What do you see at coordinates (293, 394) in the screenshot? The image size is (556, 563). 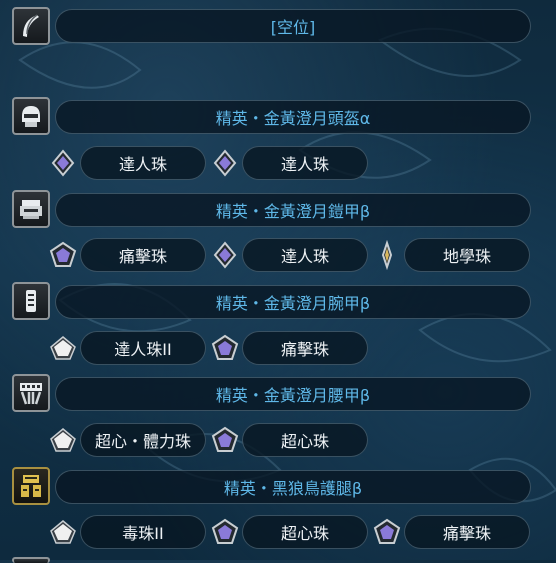 I see `armor-name-waist: 精英・金黃澄月腰甲β` at bounding box center [293, 394].